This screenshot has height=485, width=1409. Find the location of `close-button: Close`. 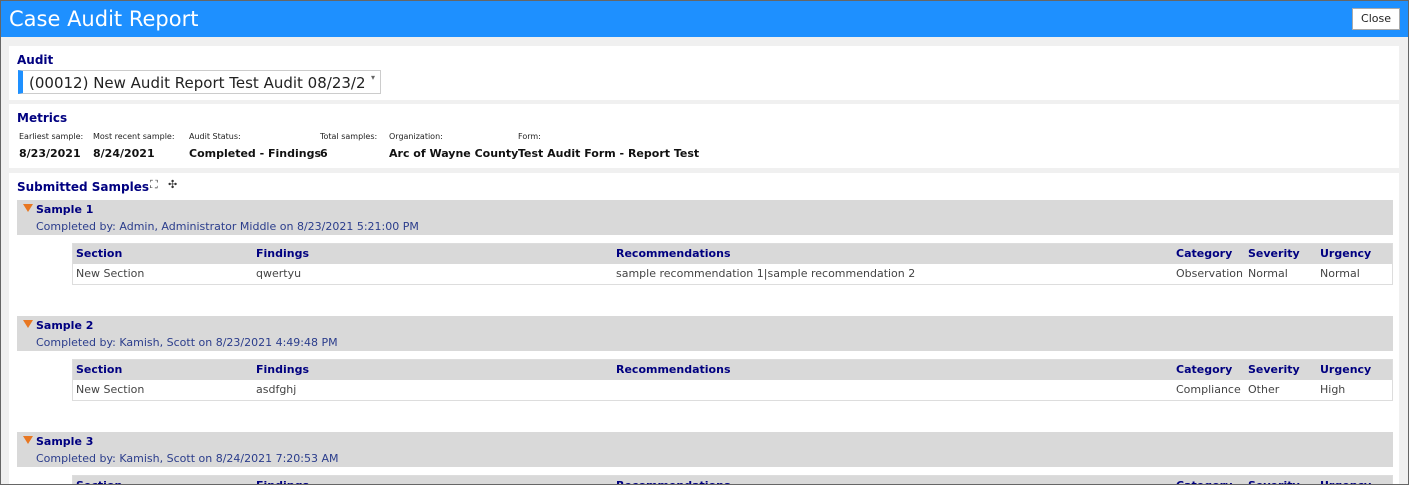

close-button: Close is located at coordinates (1376, 19).